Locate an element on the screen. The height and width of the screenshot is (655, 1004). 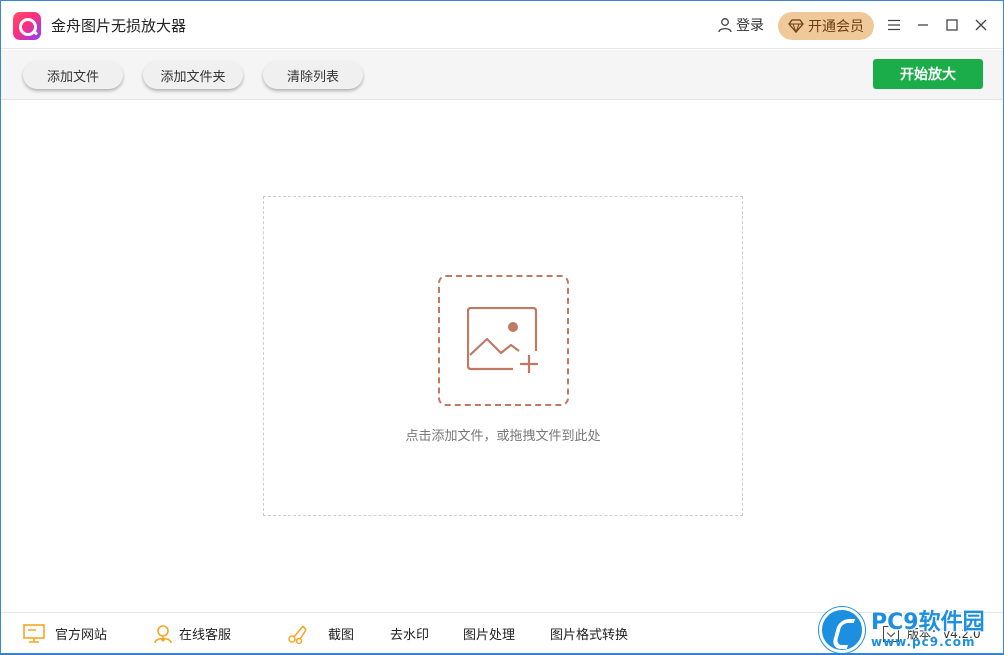
watermark-text: PC9软件园 www.pc9.com is located at coordinates (928, 629).